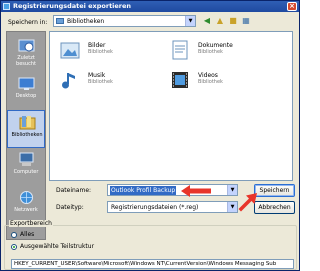 The height and width of the screenshot is (271, 320). Describe the element at coordinates (247, 202) in the screenshot. I see `up-right-arrow-icon` at that location.